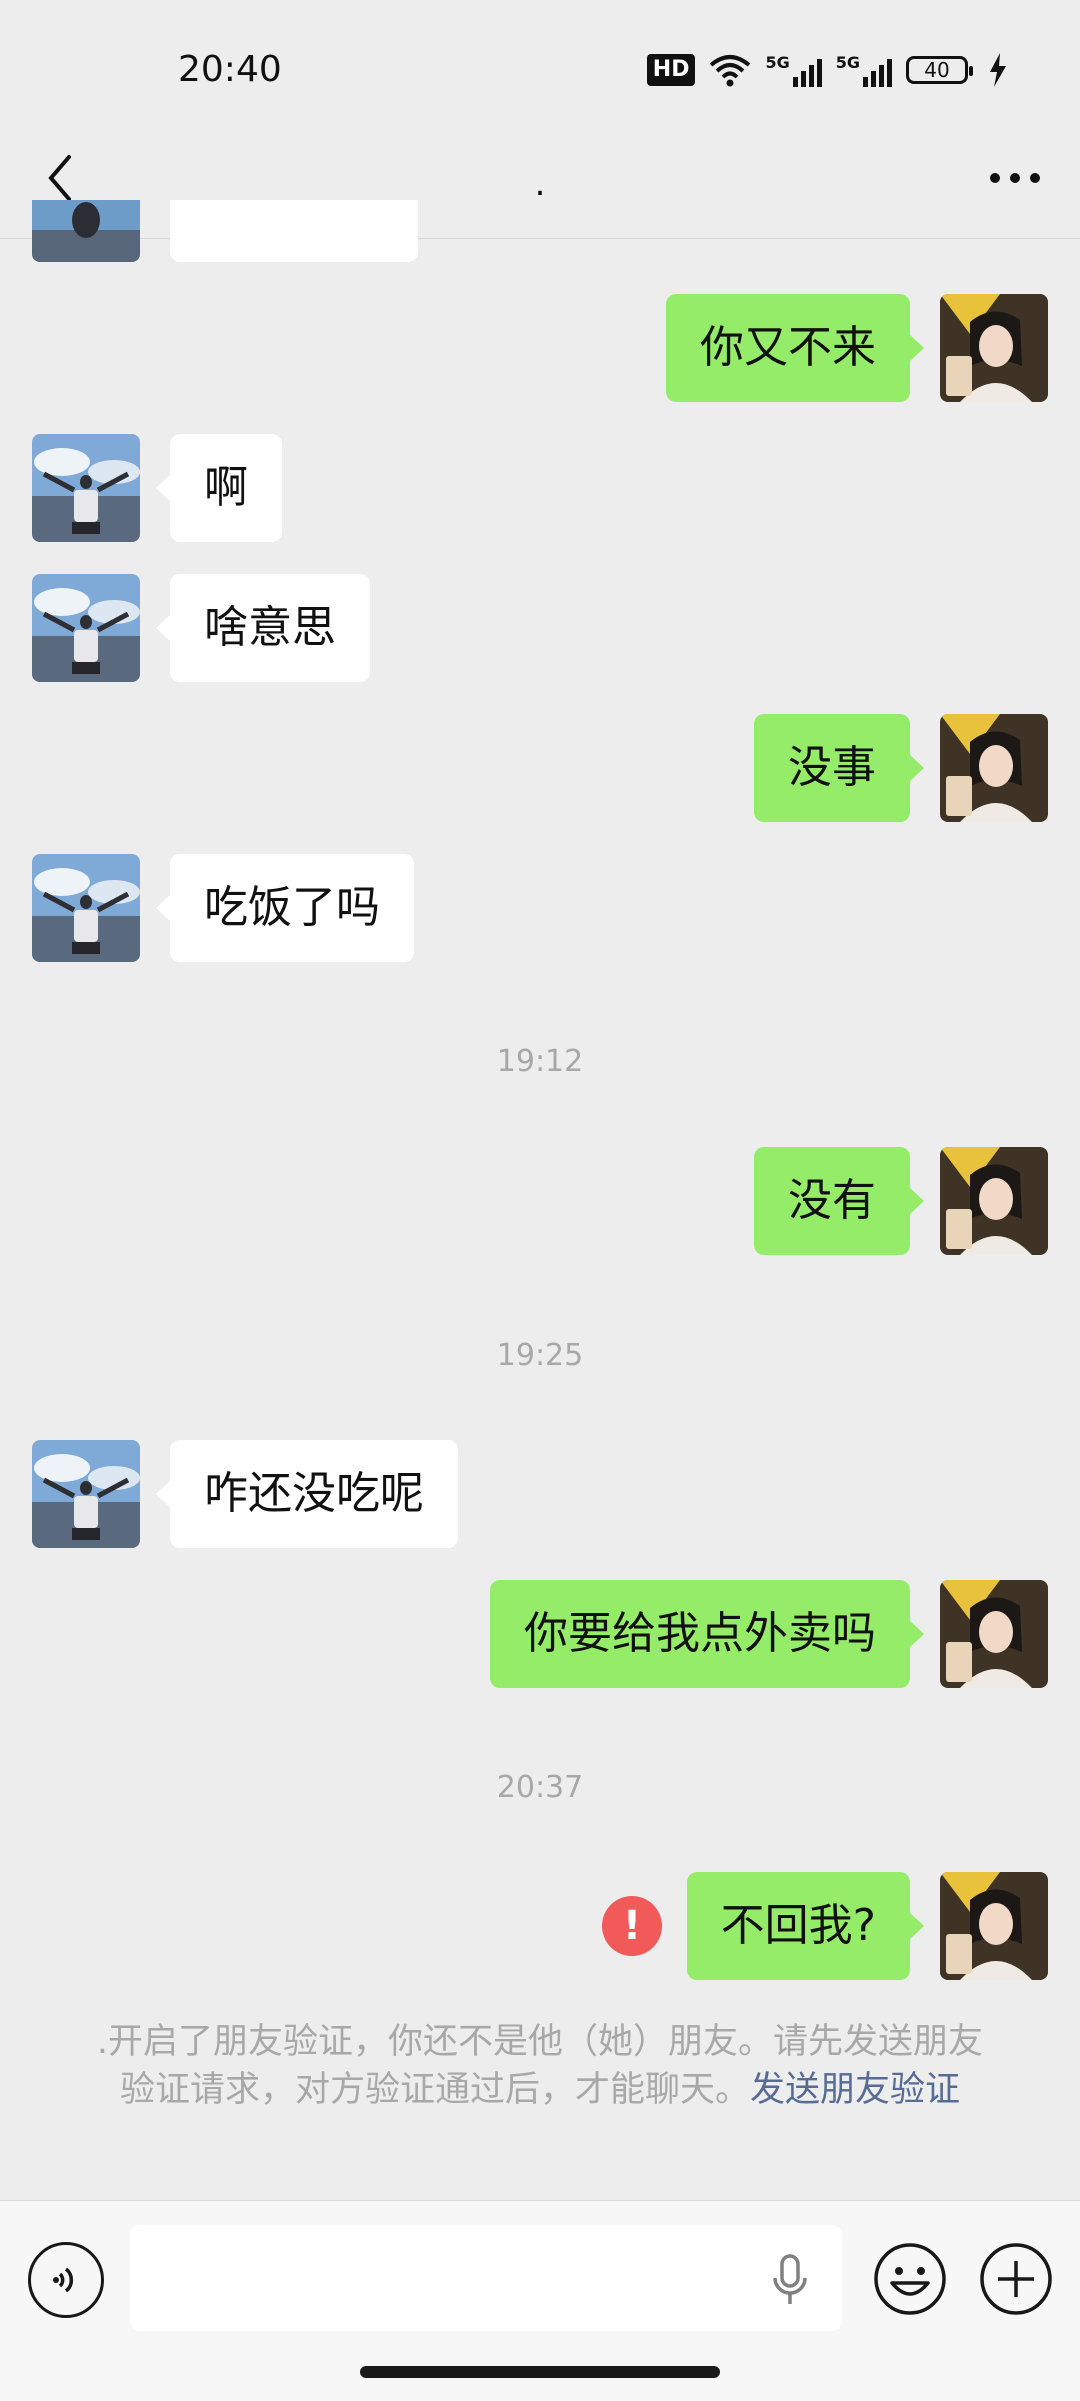 Image resolution: width=1080 pixels, height=2401 pixels. What do you see at coordinates (671, 70) in the screenshot?
I see `hd-voice-icon: HD` at bounding box center [671, 70].